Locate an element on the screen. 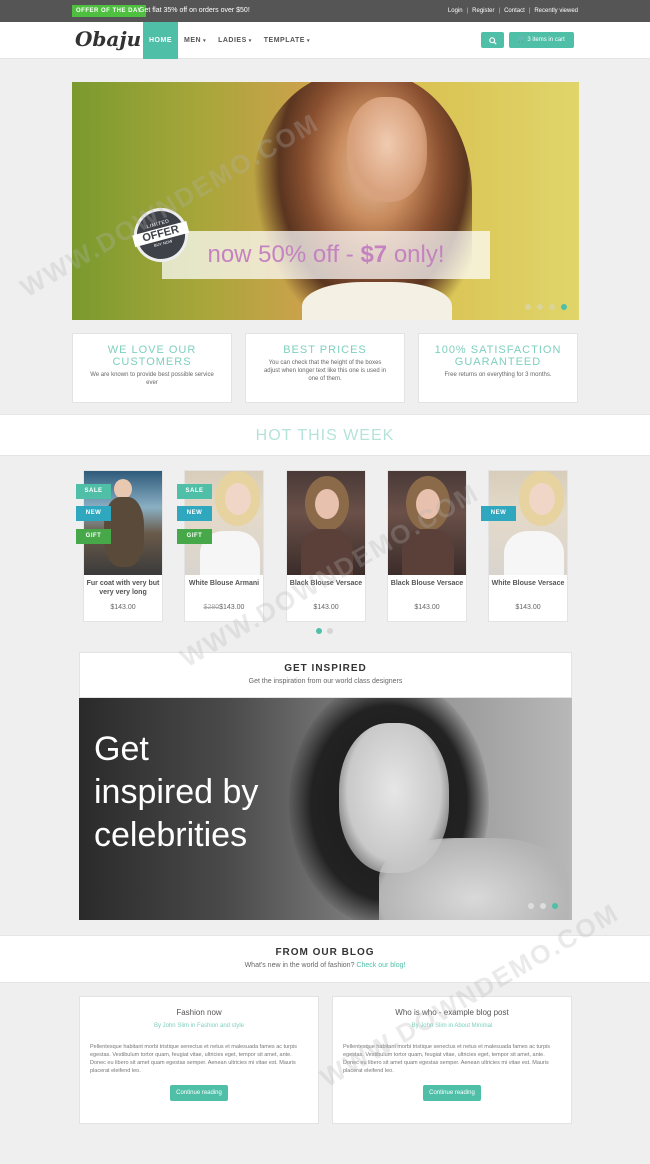  feature-title: BEST PRICES is located at coordinates (325, 350).